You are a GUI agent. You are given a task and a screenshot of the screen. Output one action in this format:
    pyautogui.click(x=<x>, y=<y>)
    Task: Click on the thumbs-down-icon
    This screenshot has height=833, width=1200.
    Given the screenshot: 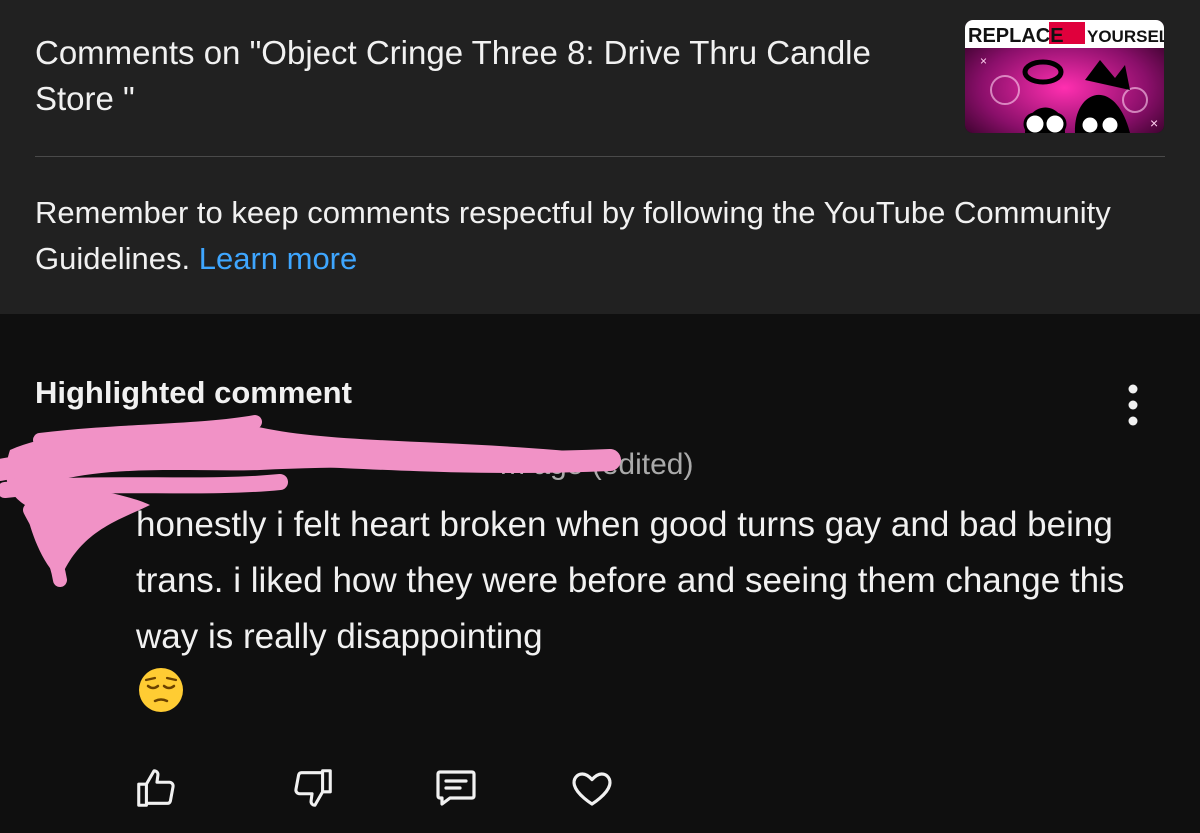 What is the action you would take?
    pyautogui.click(x=313, y=788)
    